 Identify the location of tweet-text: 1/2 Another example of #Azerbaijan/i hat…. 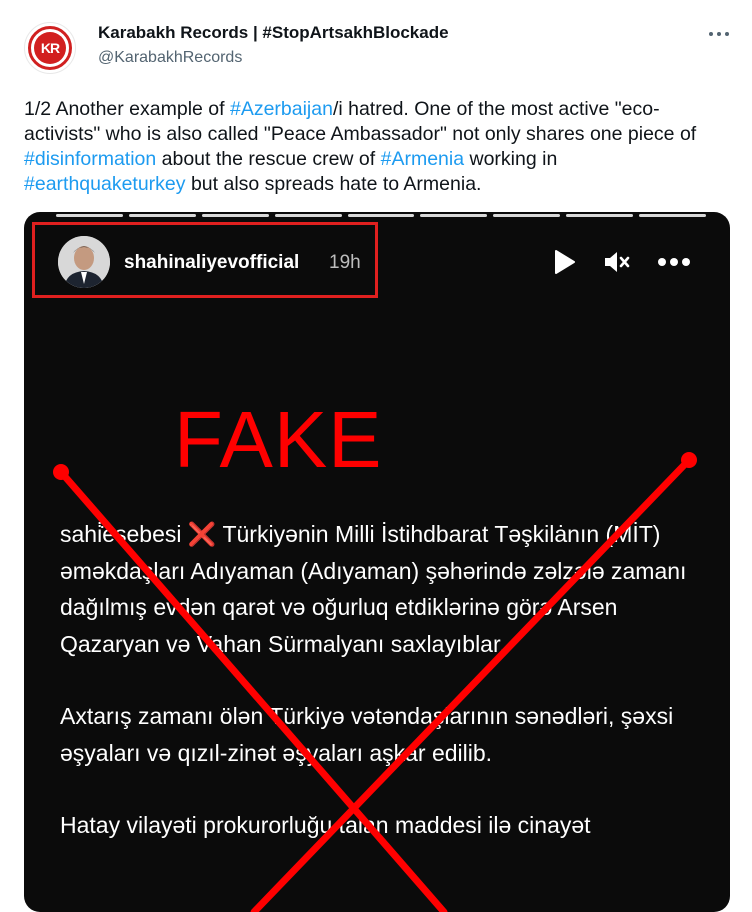
(374, 147).